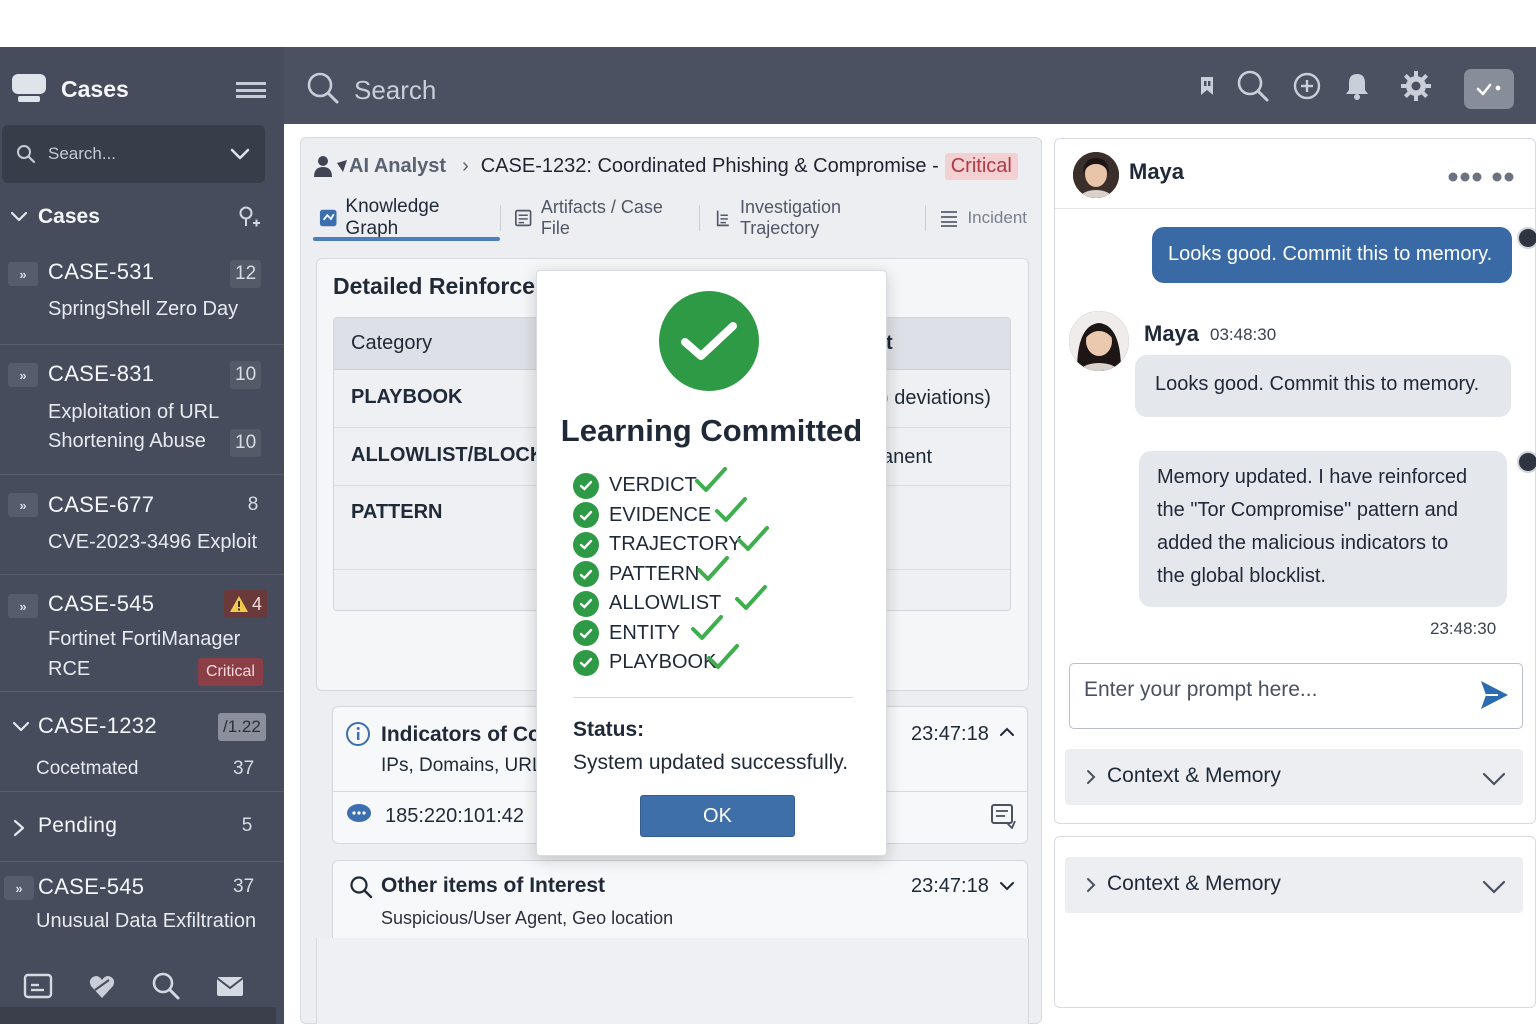 The width and height of the screenshot is (1536, 1024). Describe the element at coordinates (257, 603) in the screenshot. I see `case-warning-count: 4` at that location.